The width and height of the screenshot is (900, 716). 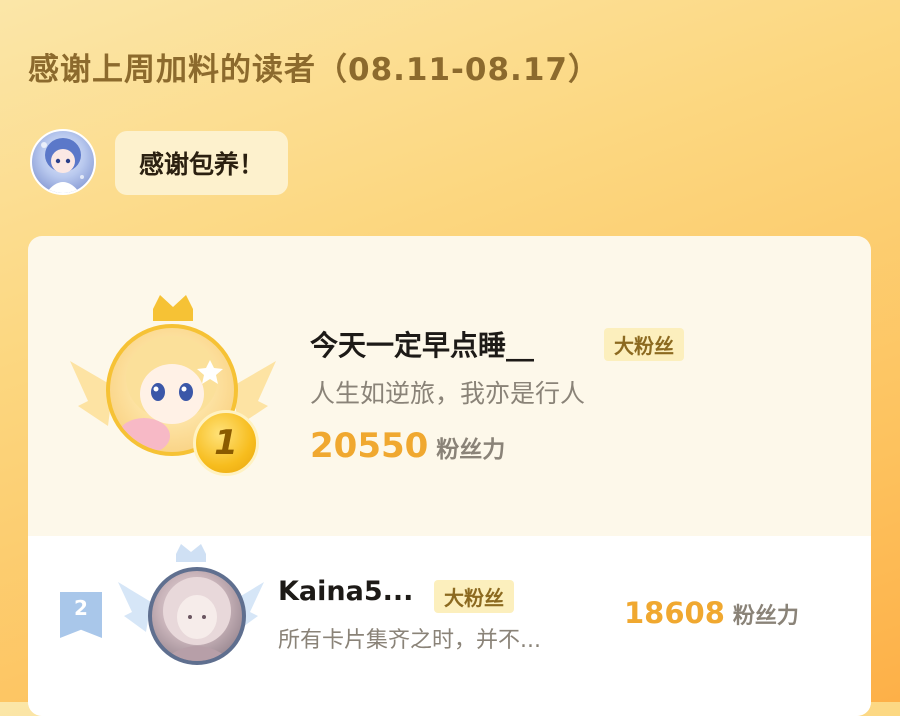 I want to click on rank-1-score-value: 20550, so click(x=369, y=446).